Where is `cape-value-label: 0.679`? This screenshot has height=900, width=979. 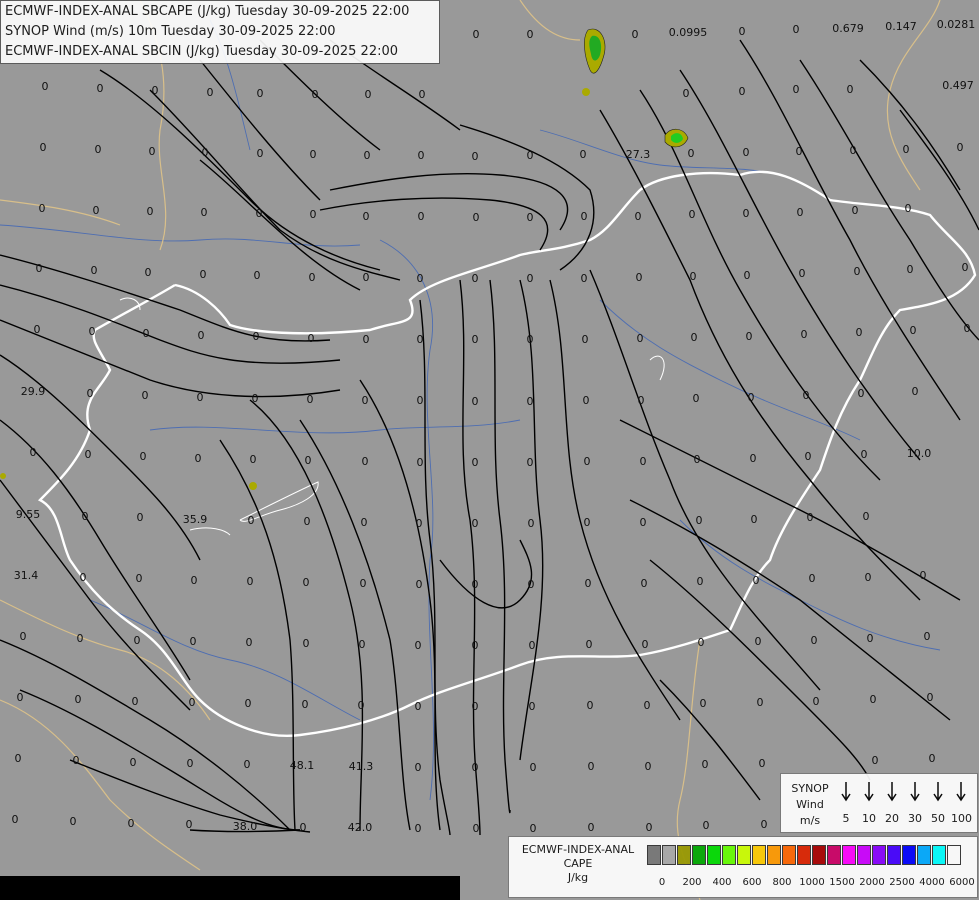
cape-value-label: 0.679 is located at coordinates (848, 28).